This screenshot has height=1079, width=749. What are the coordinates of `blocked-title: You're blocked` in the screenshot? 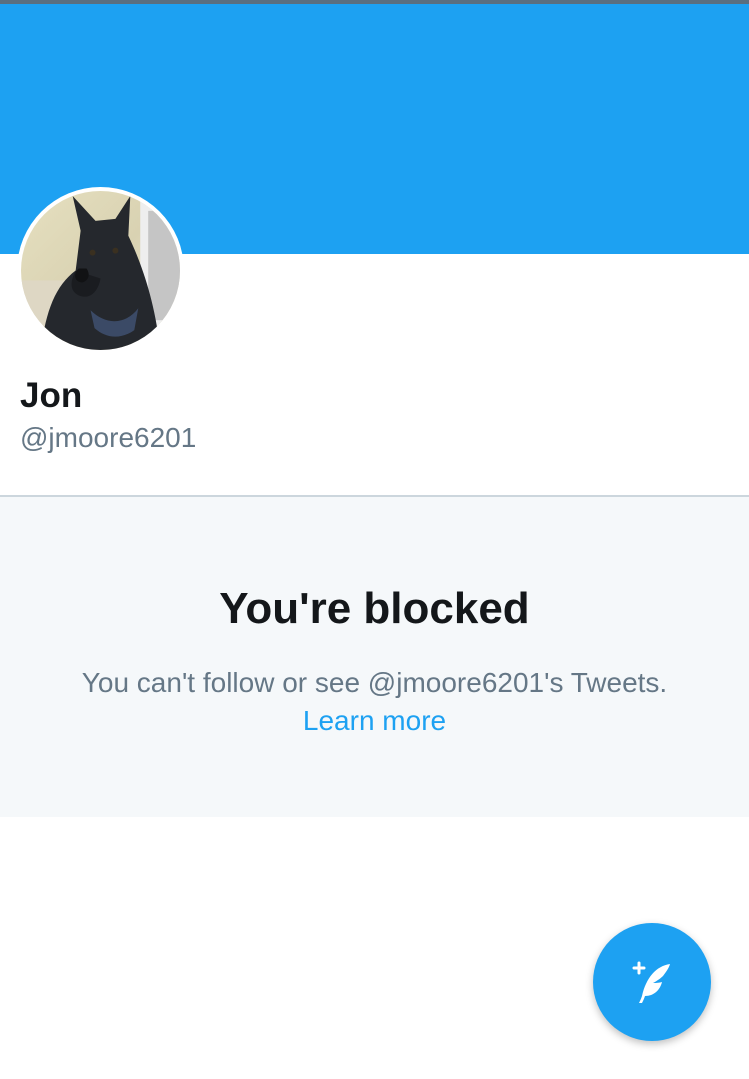 It's located at (374, 608).